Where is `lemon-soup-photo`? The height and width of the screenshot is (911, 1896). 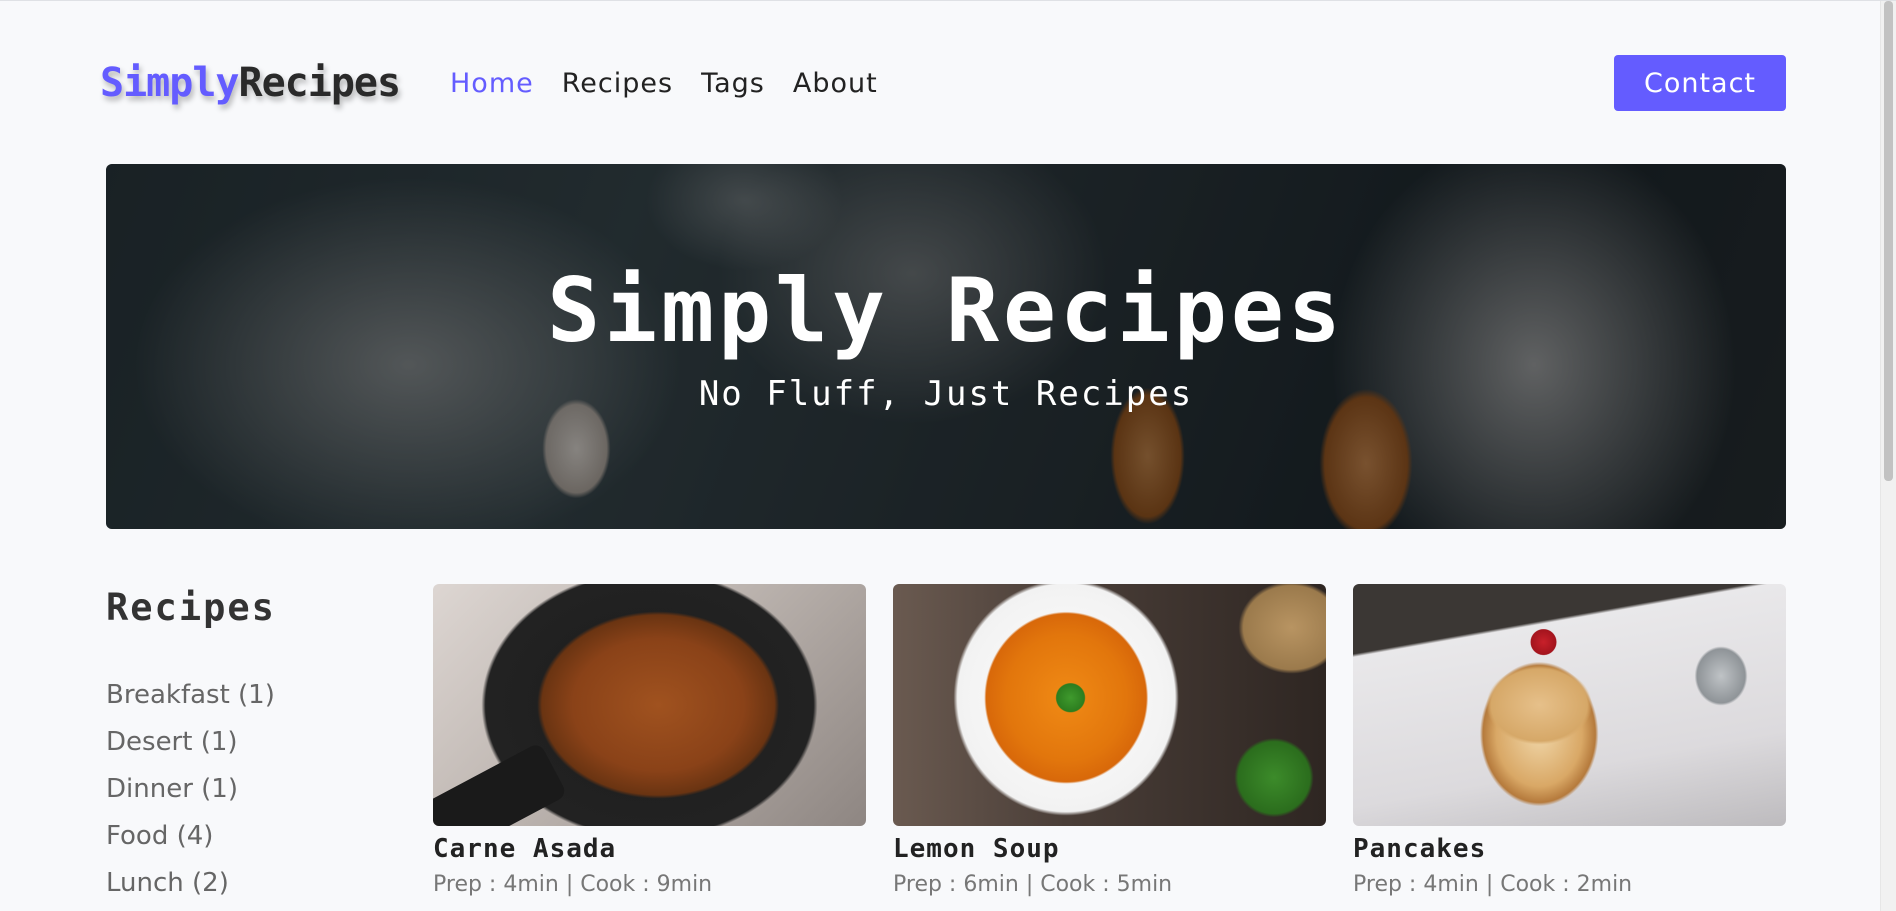 lemon-soup-photo is located at coordinates (1109, 705).